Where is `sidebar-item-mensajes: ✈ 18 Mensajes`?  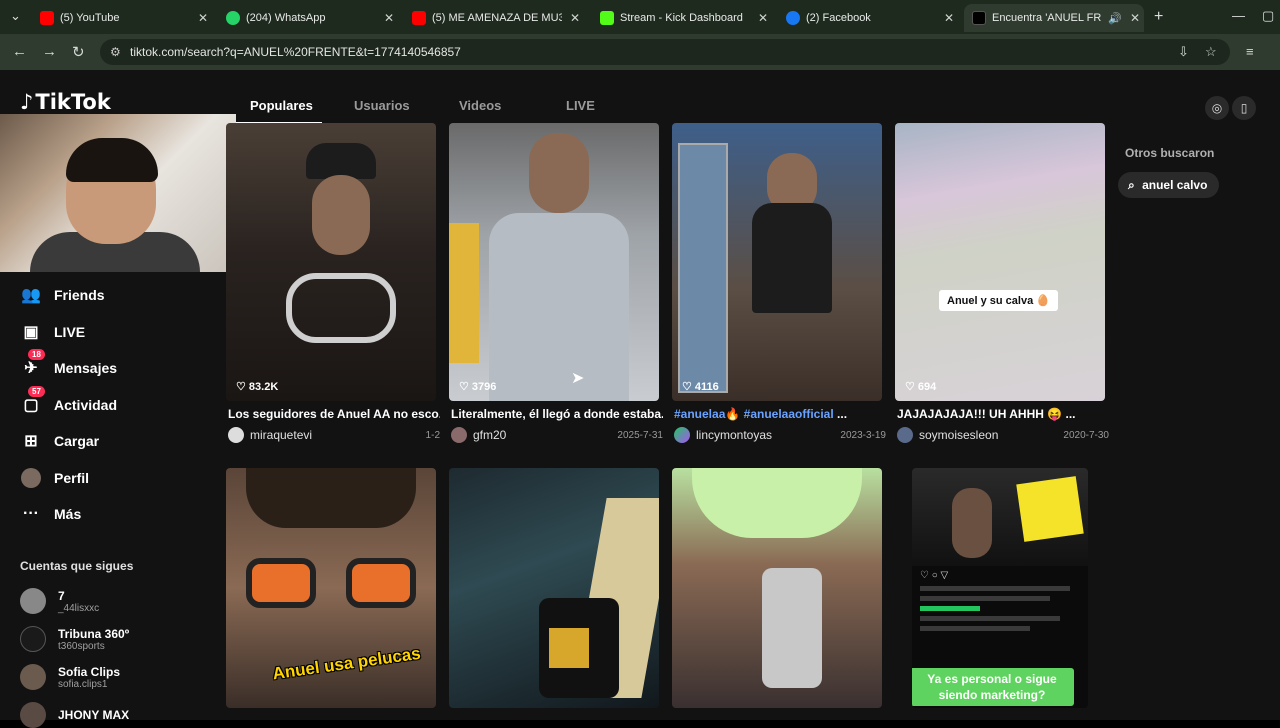
sidebar-item-mensajes: ✈ 18 Mensajes is located at coordinates (69, 364).